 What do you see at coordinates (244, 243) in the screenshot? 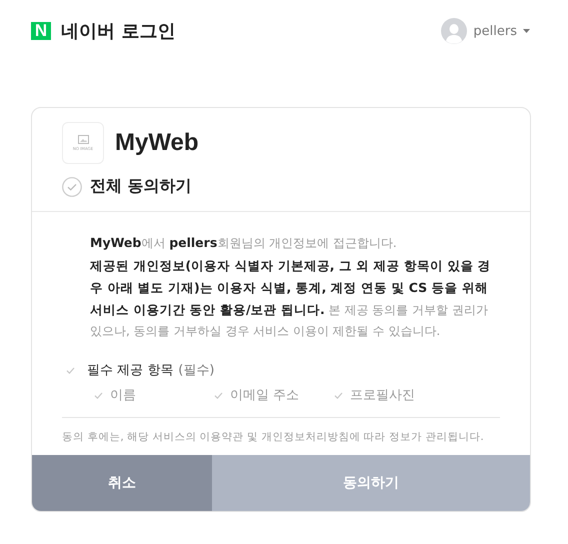
I see `consent-paragraph: MyWeb에서 pellers회원님의 개인정보에 접근합니다.` at bounding box center [244, 243].